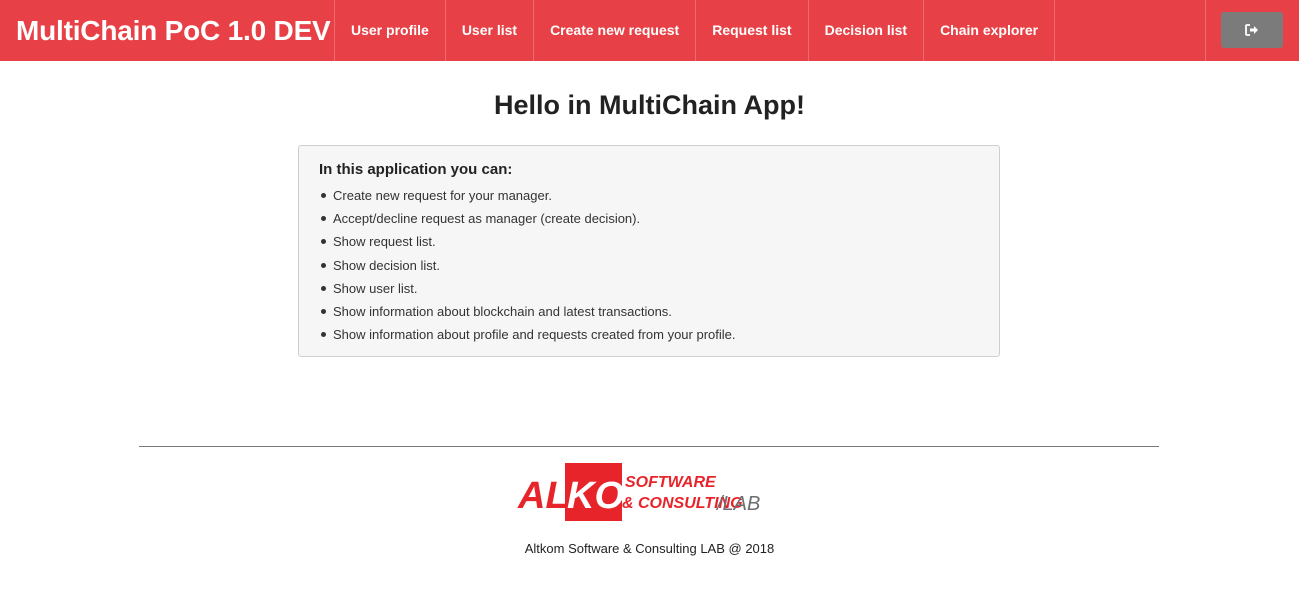  Describe the element at coordinates (737, 504) in the screenshot. I see `logo-text-lab: /LAB` at that location.